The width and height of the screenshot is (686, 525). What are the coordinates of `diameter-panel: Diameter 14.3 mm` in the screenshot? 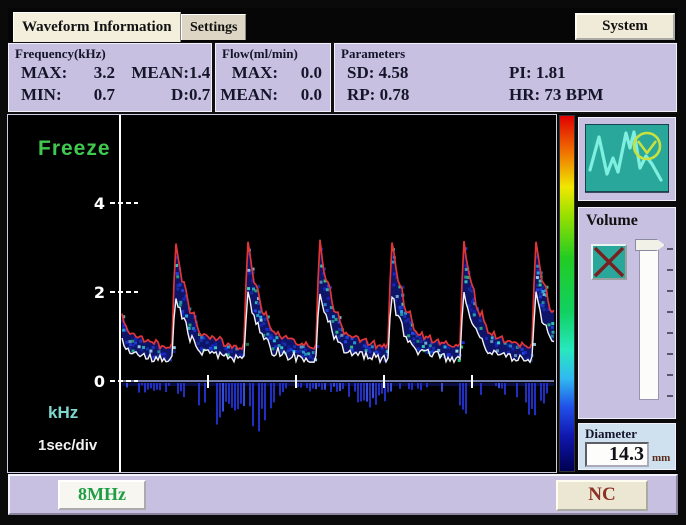 It's located at (627, 446).